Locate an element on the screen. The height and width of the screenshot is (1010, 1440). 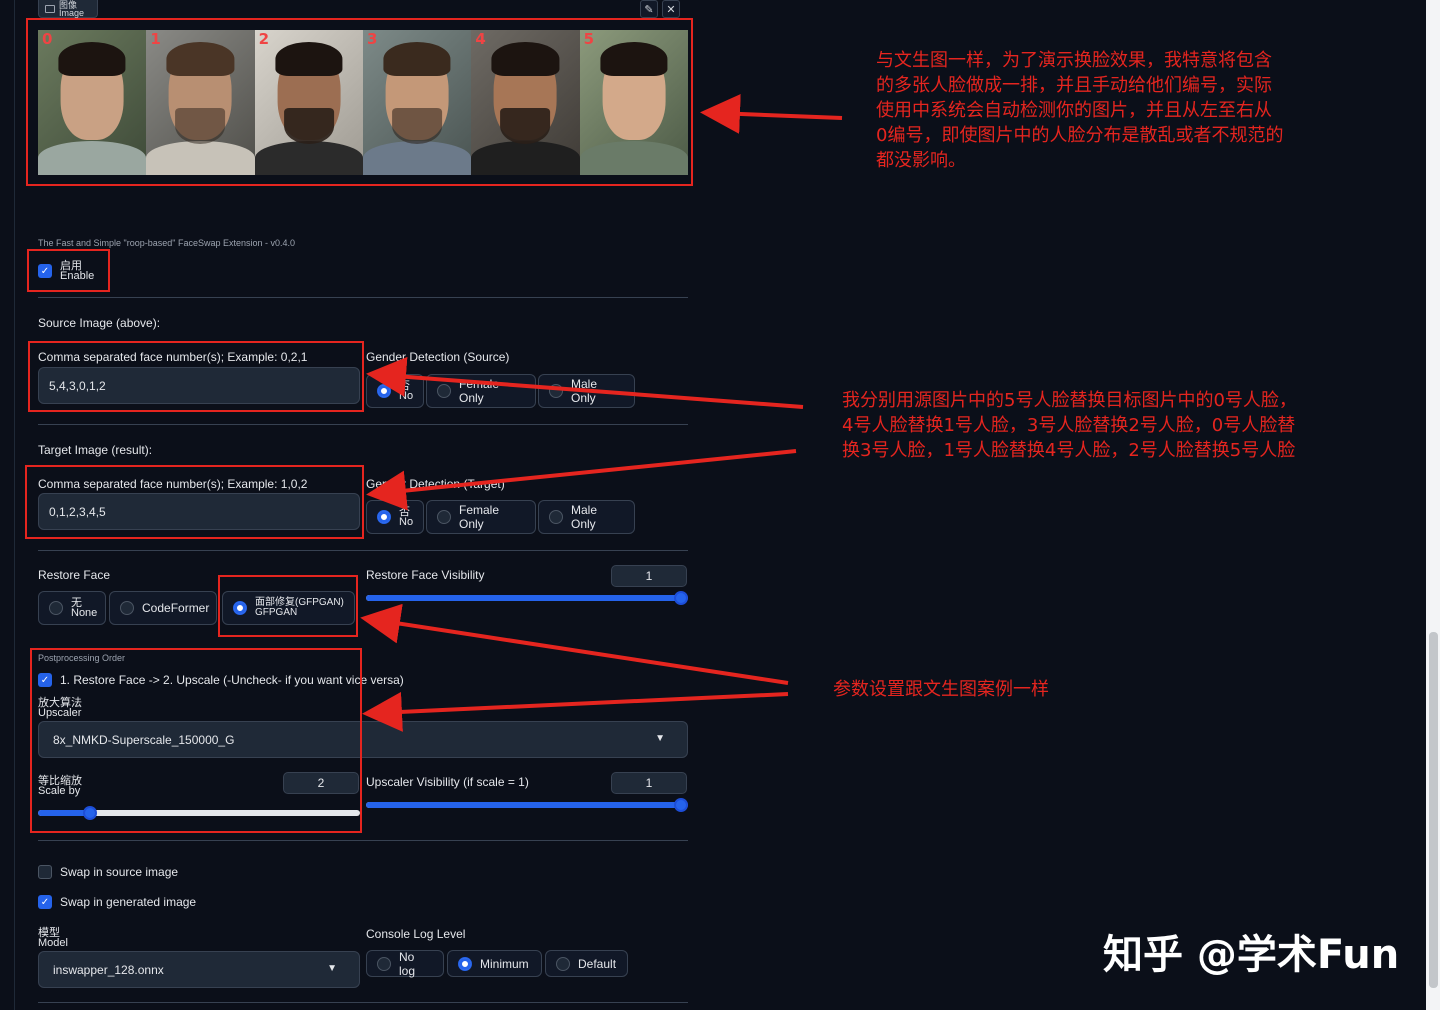
note-line: 0编号，即使图片中的人脸分布是散乱或者不规范的 is located at coordinates (1080, 135).